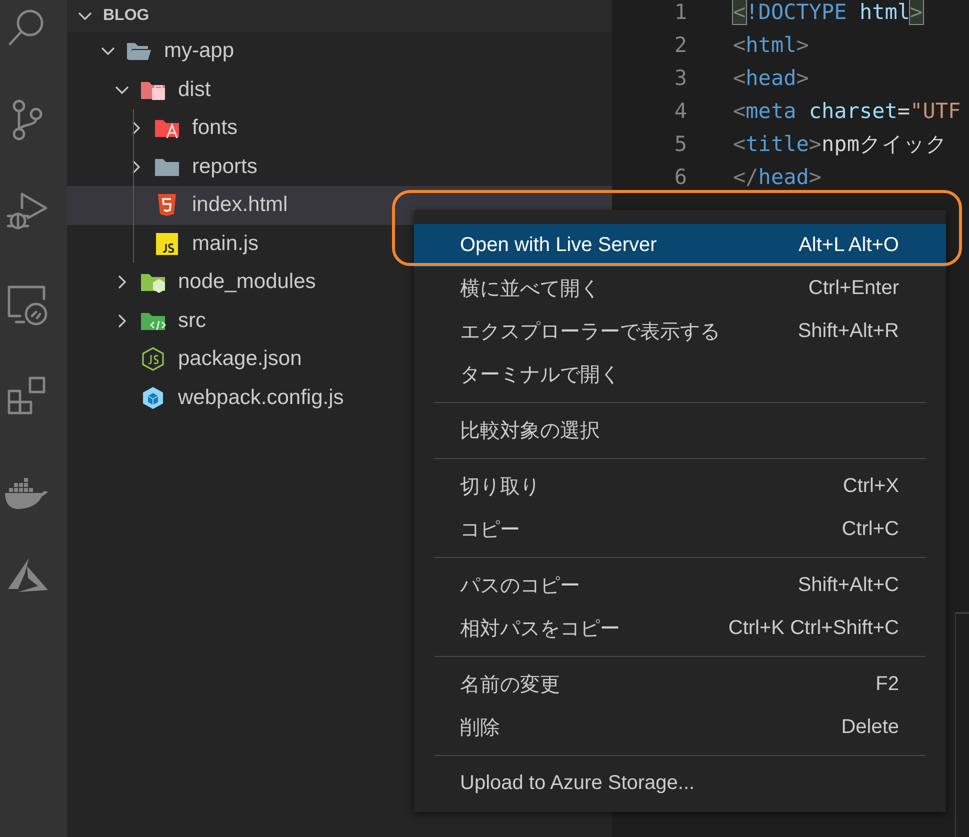 This screenshot has width=969, height=837. What do you see at coordinates (680, 78) in the screenshot?
I see `line-number: 3` at bounding box center [680, 78].